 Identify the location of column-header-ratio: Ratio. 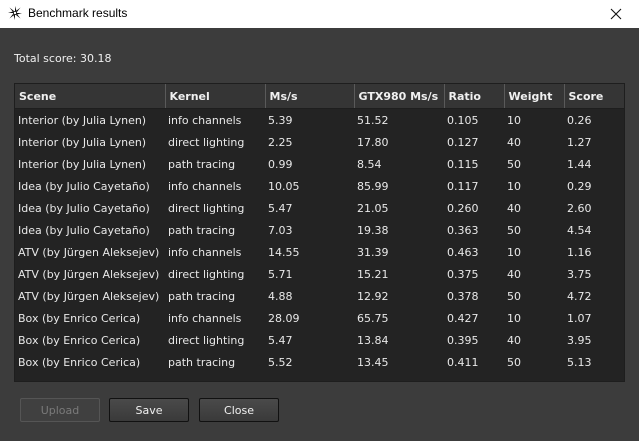
(474, 96).